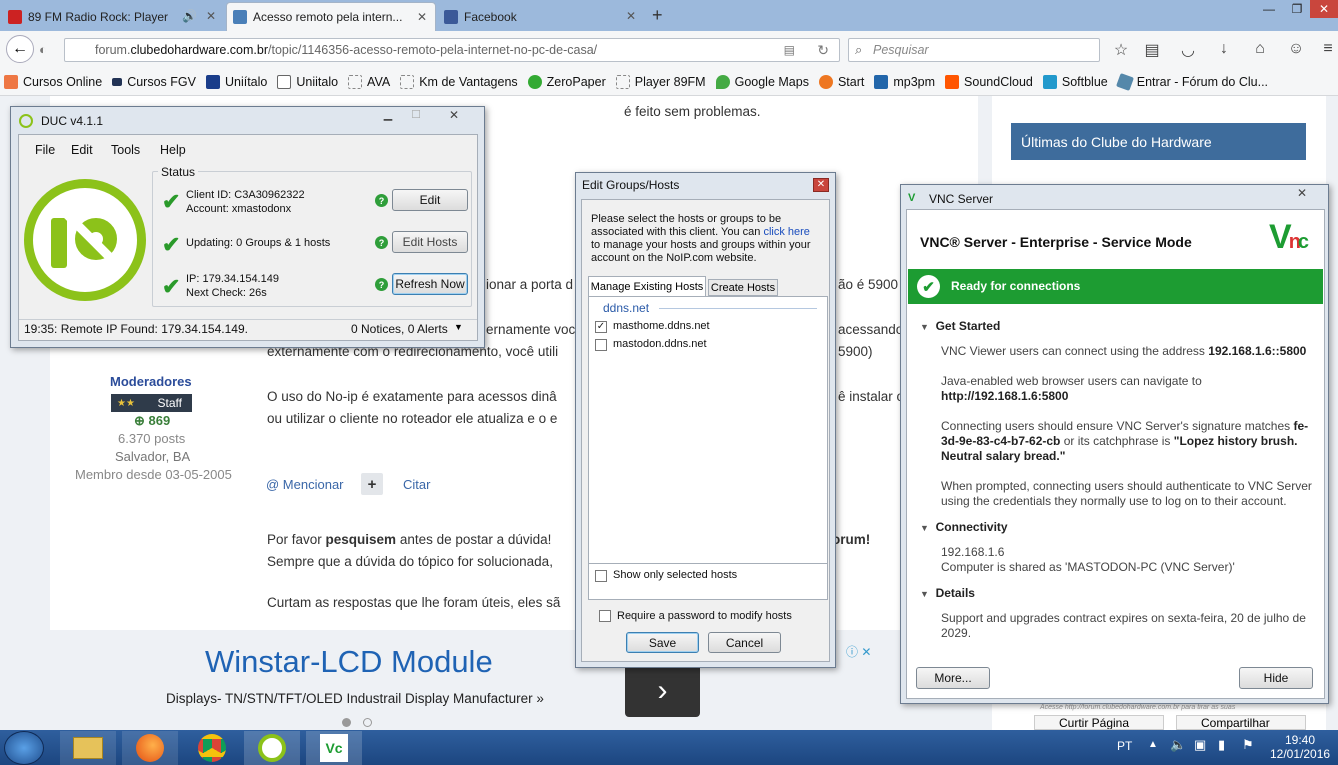  Describe the element at coordinates (601, 576) in the screenshot. I see `show-selected-checkbox` at that location.